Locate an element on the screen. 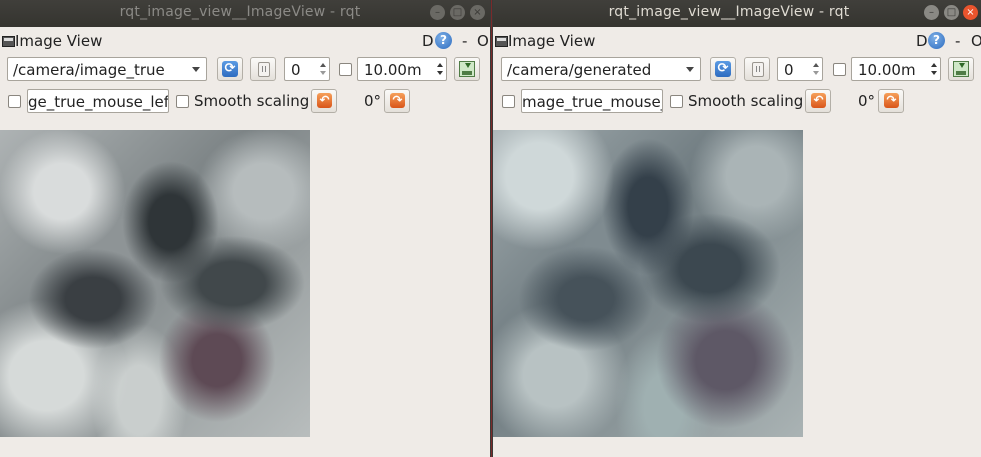 Image resolution: width=981 pixels, height=457 pixels. topic-combobox: /camera/image_true is located at coordinates (107, 69).